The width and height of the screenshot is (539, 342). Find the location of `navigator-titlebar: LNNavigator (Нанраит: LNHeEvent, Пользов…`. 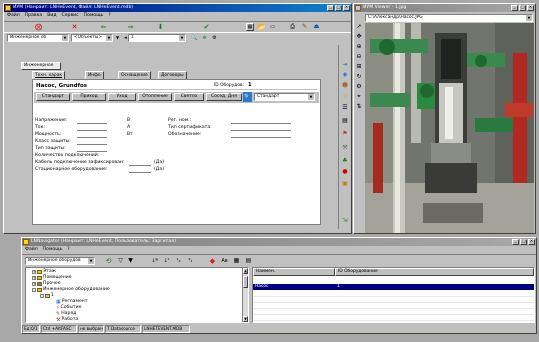

navigator-titlebar: LNNavigator (Нанраит: LNHeEvent, Пользов… is located at coordinates (279, 242).